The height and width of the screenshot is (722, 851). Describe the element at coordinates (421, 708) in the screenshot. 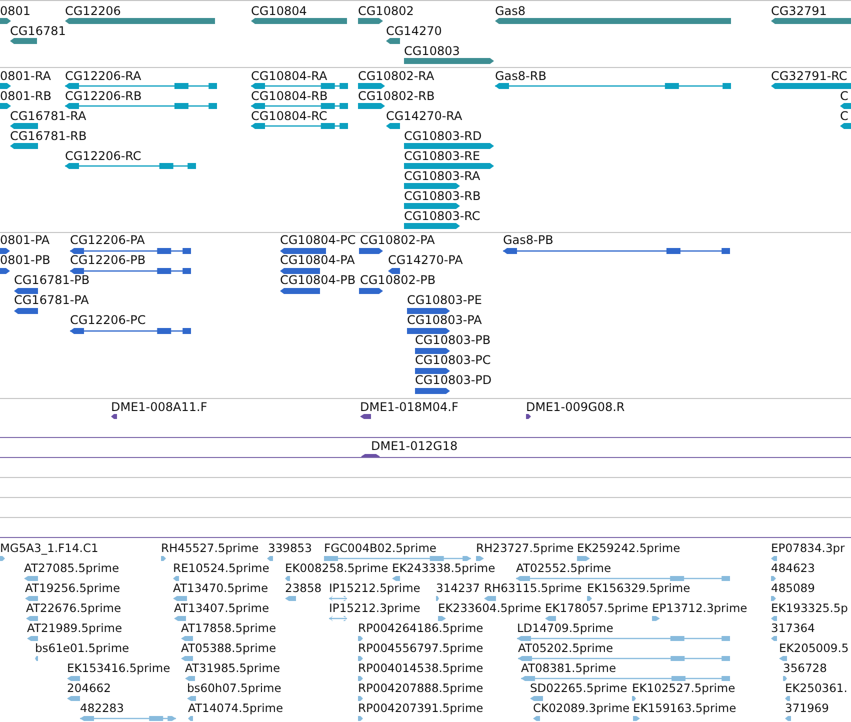

I see `feature-label: RP004207391.5prime` at that location.